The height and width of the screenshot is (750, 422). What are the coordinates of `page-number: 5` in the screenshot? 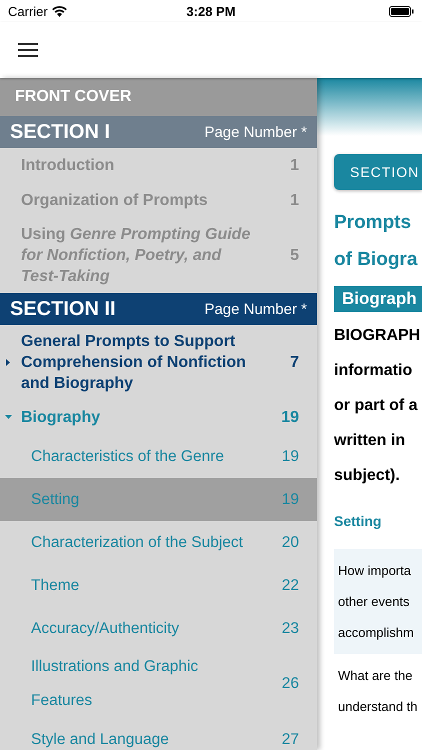 It's located at (294, 256).